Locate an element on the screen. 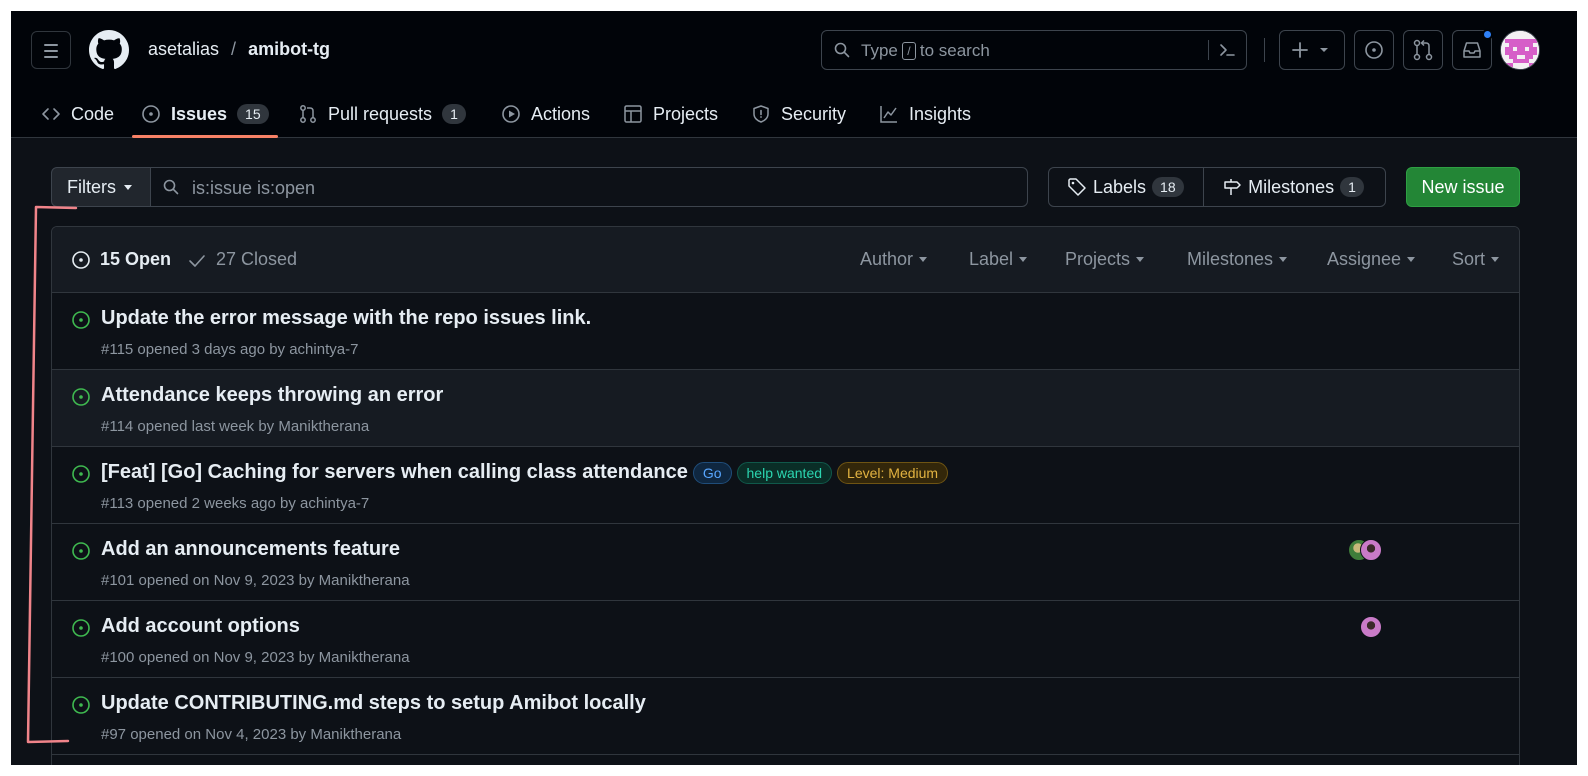  pull-requests-button is located at coordinates (1423, 50).